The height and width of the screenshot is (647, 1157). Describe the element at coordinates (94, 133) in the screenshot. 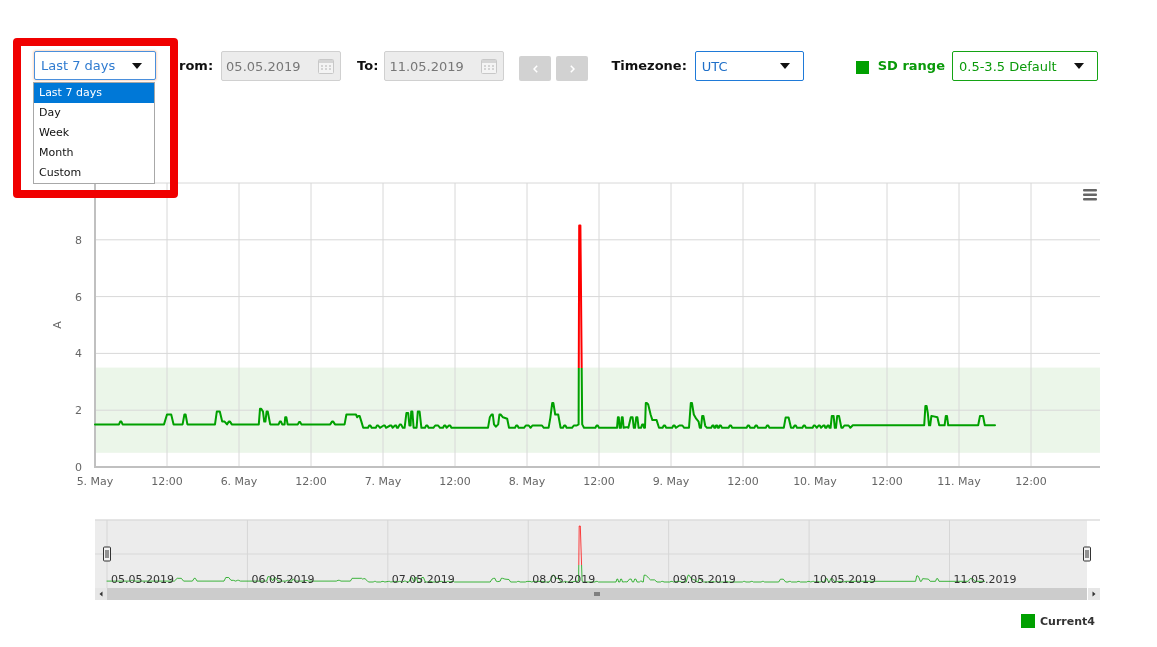

I see `dropdown-option: Week` at that location.